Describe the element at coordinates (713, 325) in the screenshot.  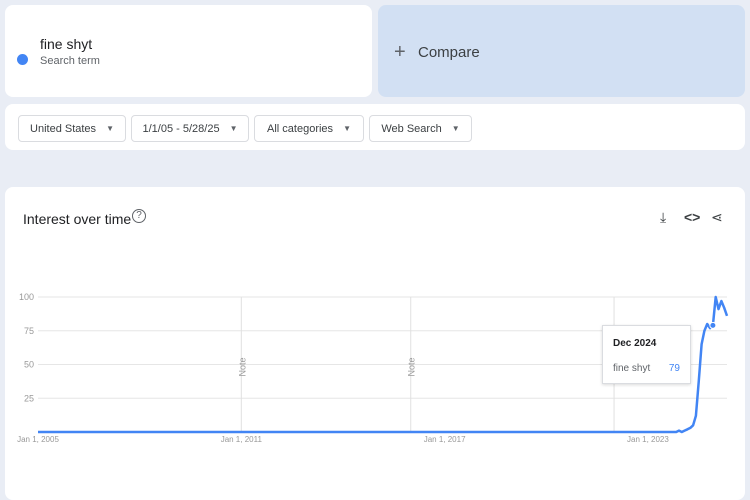
I see `highlight-point` at that location.